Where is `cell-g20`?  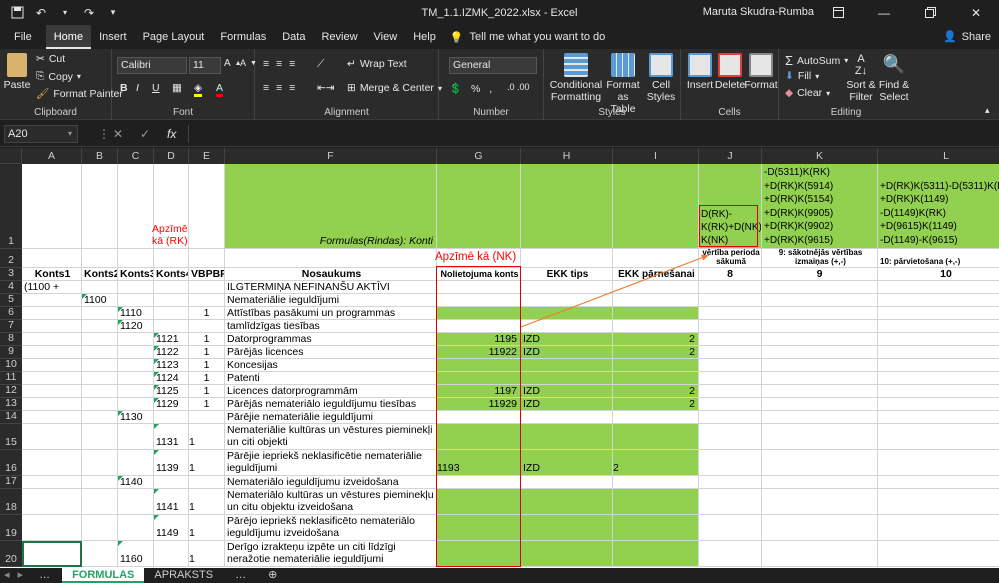
cell-g20 is located at coordinates (479, 554).